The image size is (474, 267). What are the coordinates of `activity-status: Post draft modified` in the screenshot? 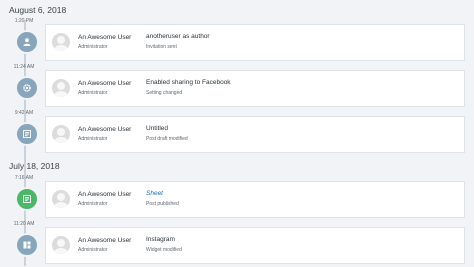 It's located at (167, 139).